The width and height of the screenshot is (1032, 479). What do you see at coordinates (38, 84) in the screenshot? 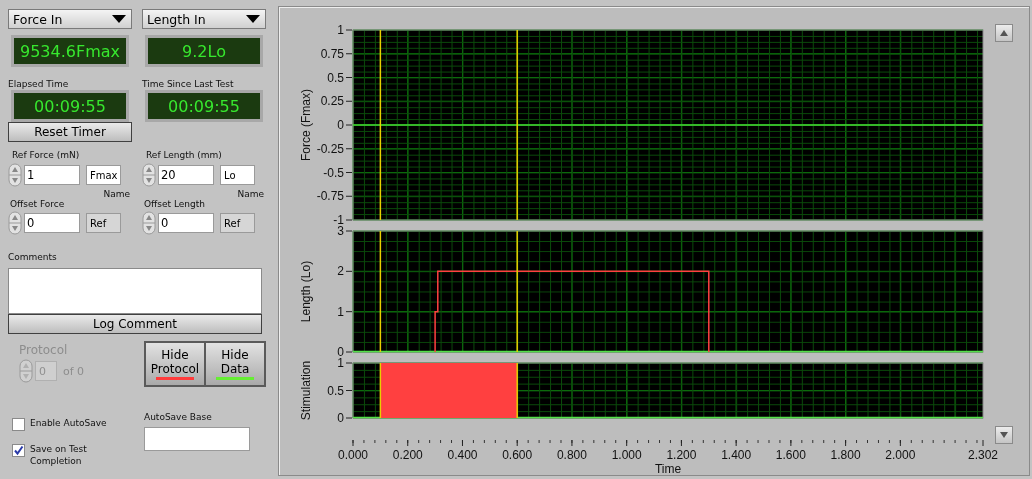
I see `field-label: Elapsed Time` at bounding box center [38, 84].